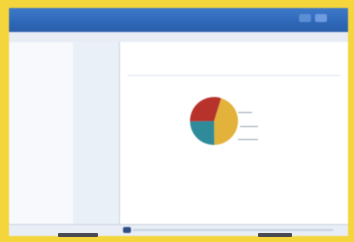 This screenshot has height=242, width=354. Describe the element at coordinates (178, 20) in the screenshot. I see `title-bar` at that location.